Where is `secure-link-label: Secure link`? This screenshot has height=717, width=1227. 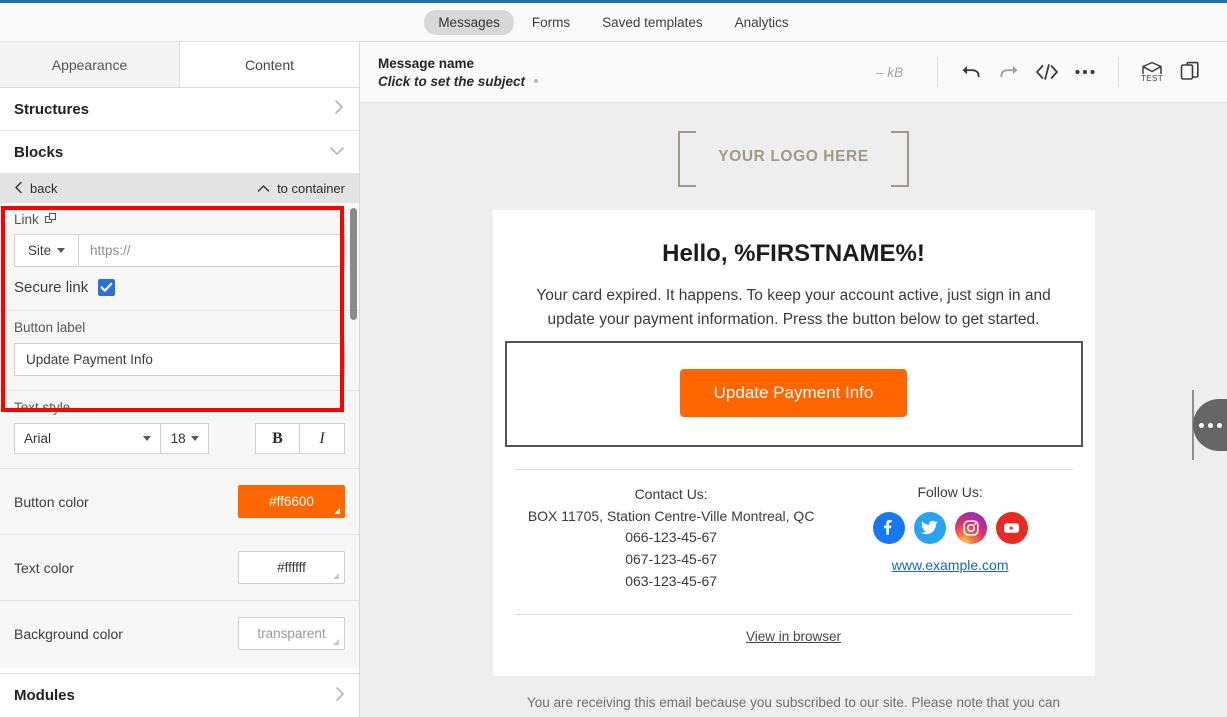 secure-link-label: Secure link is located at coordinates (51, 287).